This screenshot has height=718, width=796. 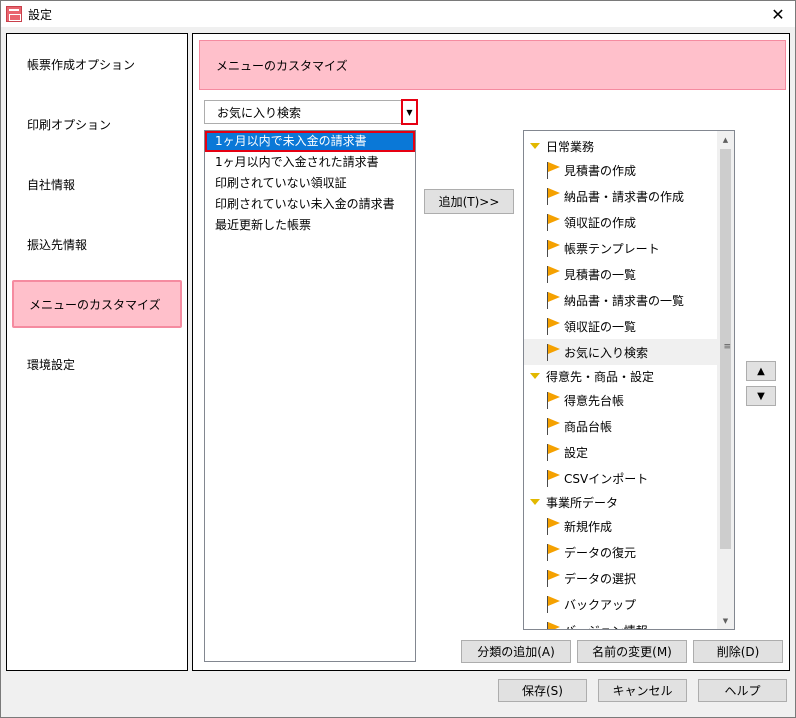 I want to click on move-down-button: ▼, so click(x=761, y=396).